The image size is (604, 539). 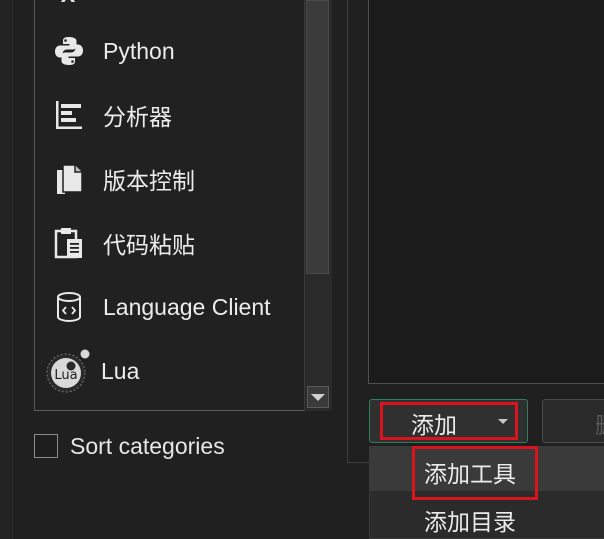 What do you see at coordinates (599, 424) in the screenshot?
I see `remove-button-label: 删` at bounding box center [599, 424].